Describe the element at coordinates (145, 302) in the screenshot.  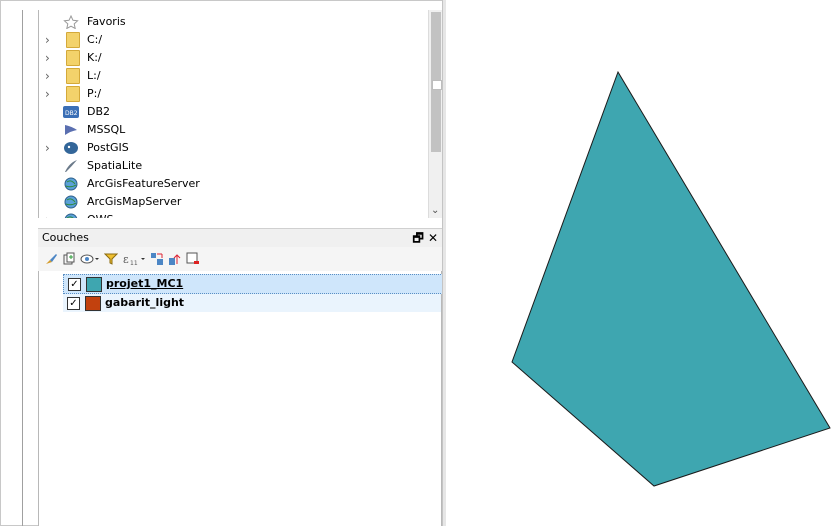
I see `layer-name: gabarit_light` at that location.